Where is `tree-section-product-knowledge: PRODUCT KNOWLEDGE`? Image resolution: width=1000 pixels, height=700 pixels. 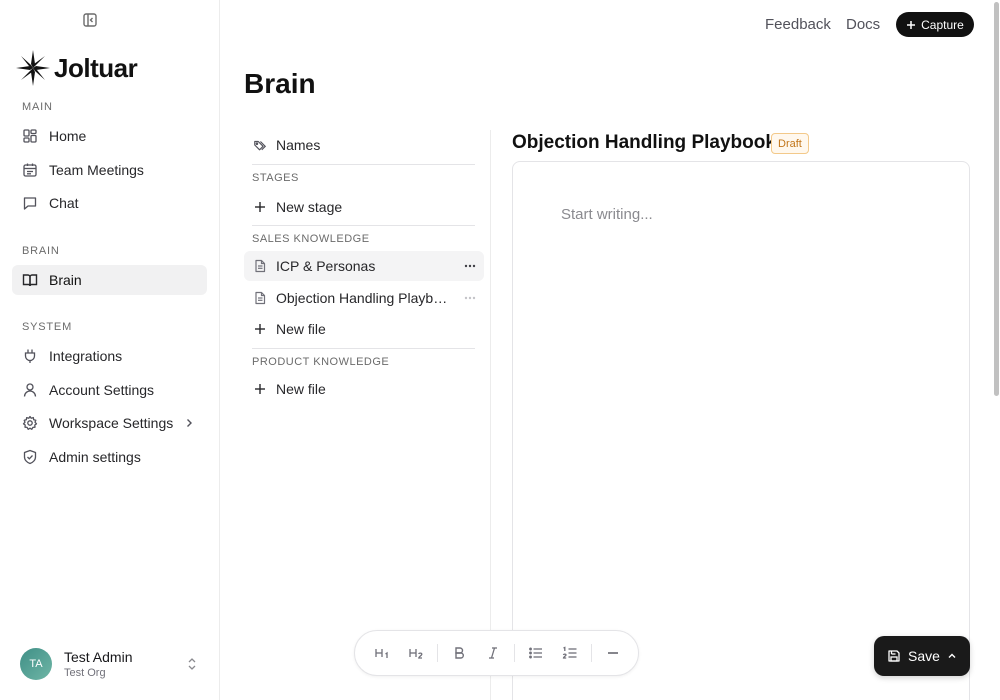 tree-section-product-knowledge: PRODUCT KNOWLEDGE is located at coordinates (321, 362).